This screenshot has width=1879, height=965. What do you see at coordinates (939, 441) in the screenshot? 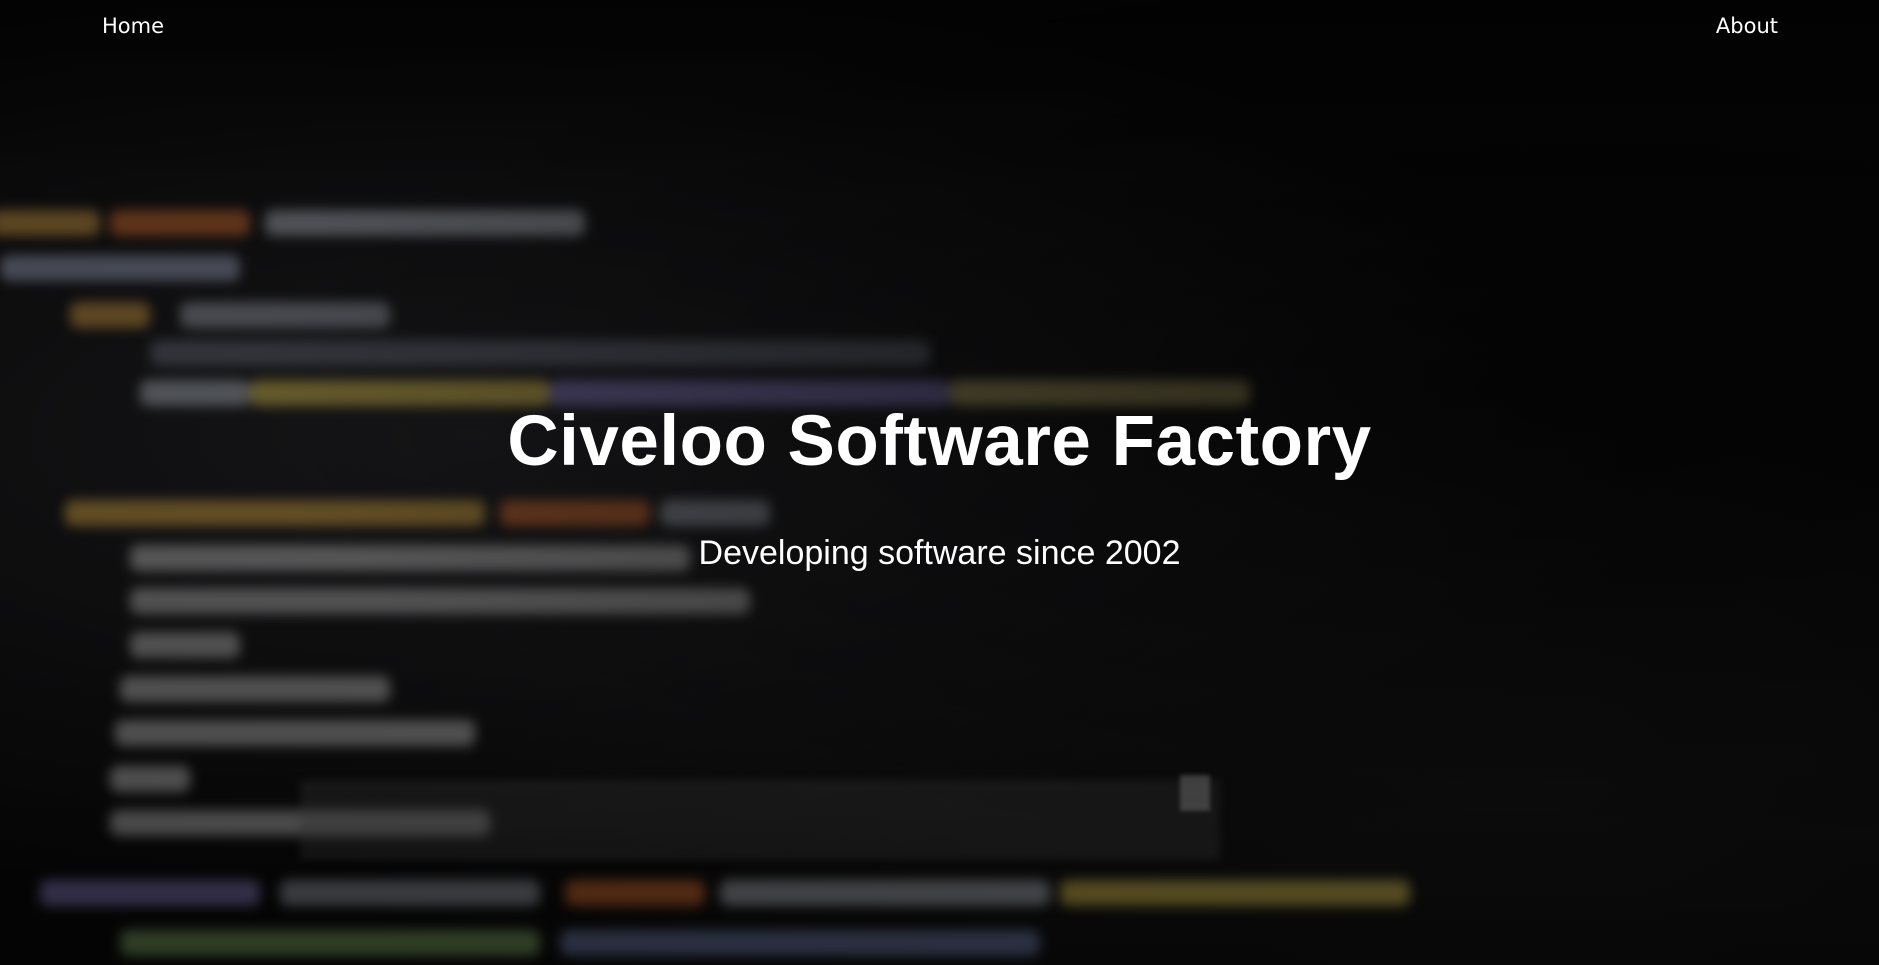
I see `hero-title: Civeloo Software Factory` at bounding box center [939, 441].